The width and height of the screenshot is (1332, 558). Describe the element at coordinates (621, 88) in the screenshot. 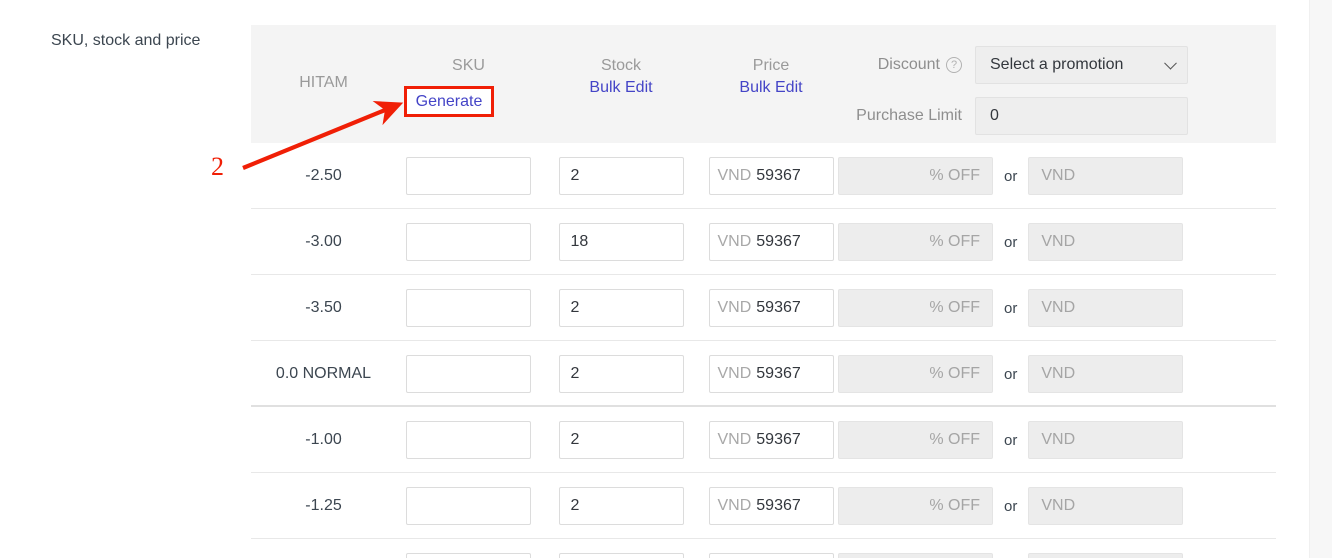

I see `stock-bulk-edit-button: Bulk Edit` at that location.